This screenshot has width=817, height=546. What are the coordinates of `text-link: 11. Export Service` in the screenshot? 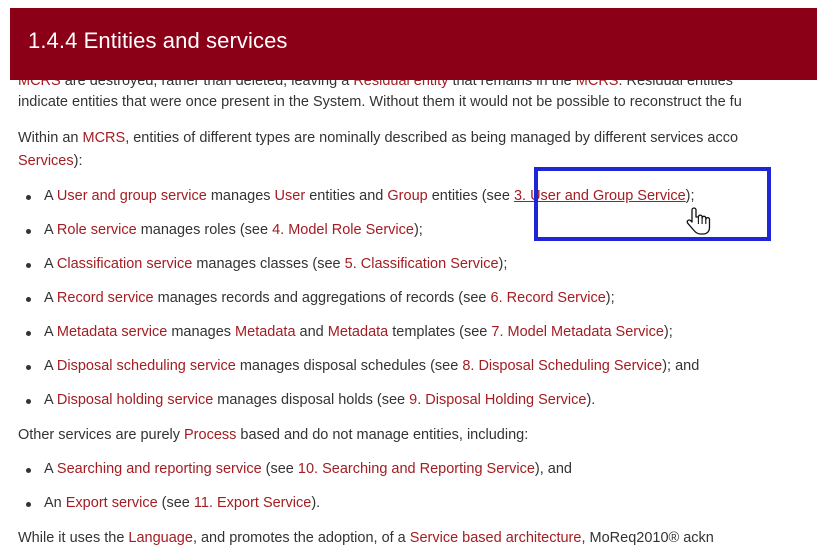 It's located at (252, 503).